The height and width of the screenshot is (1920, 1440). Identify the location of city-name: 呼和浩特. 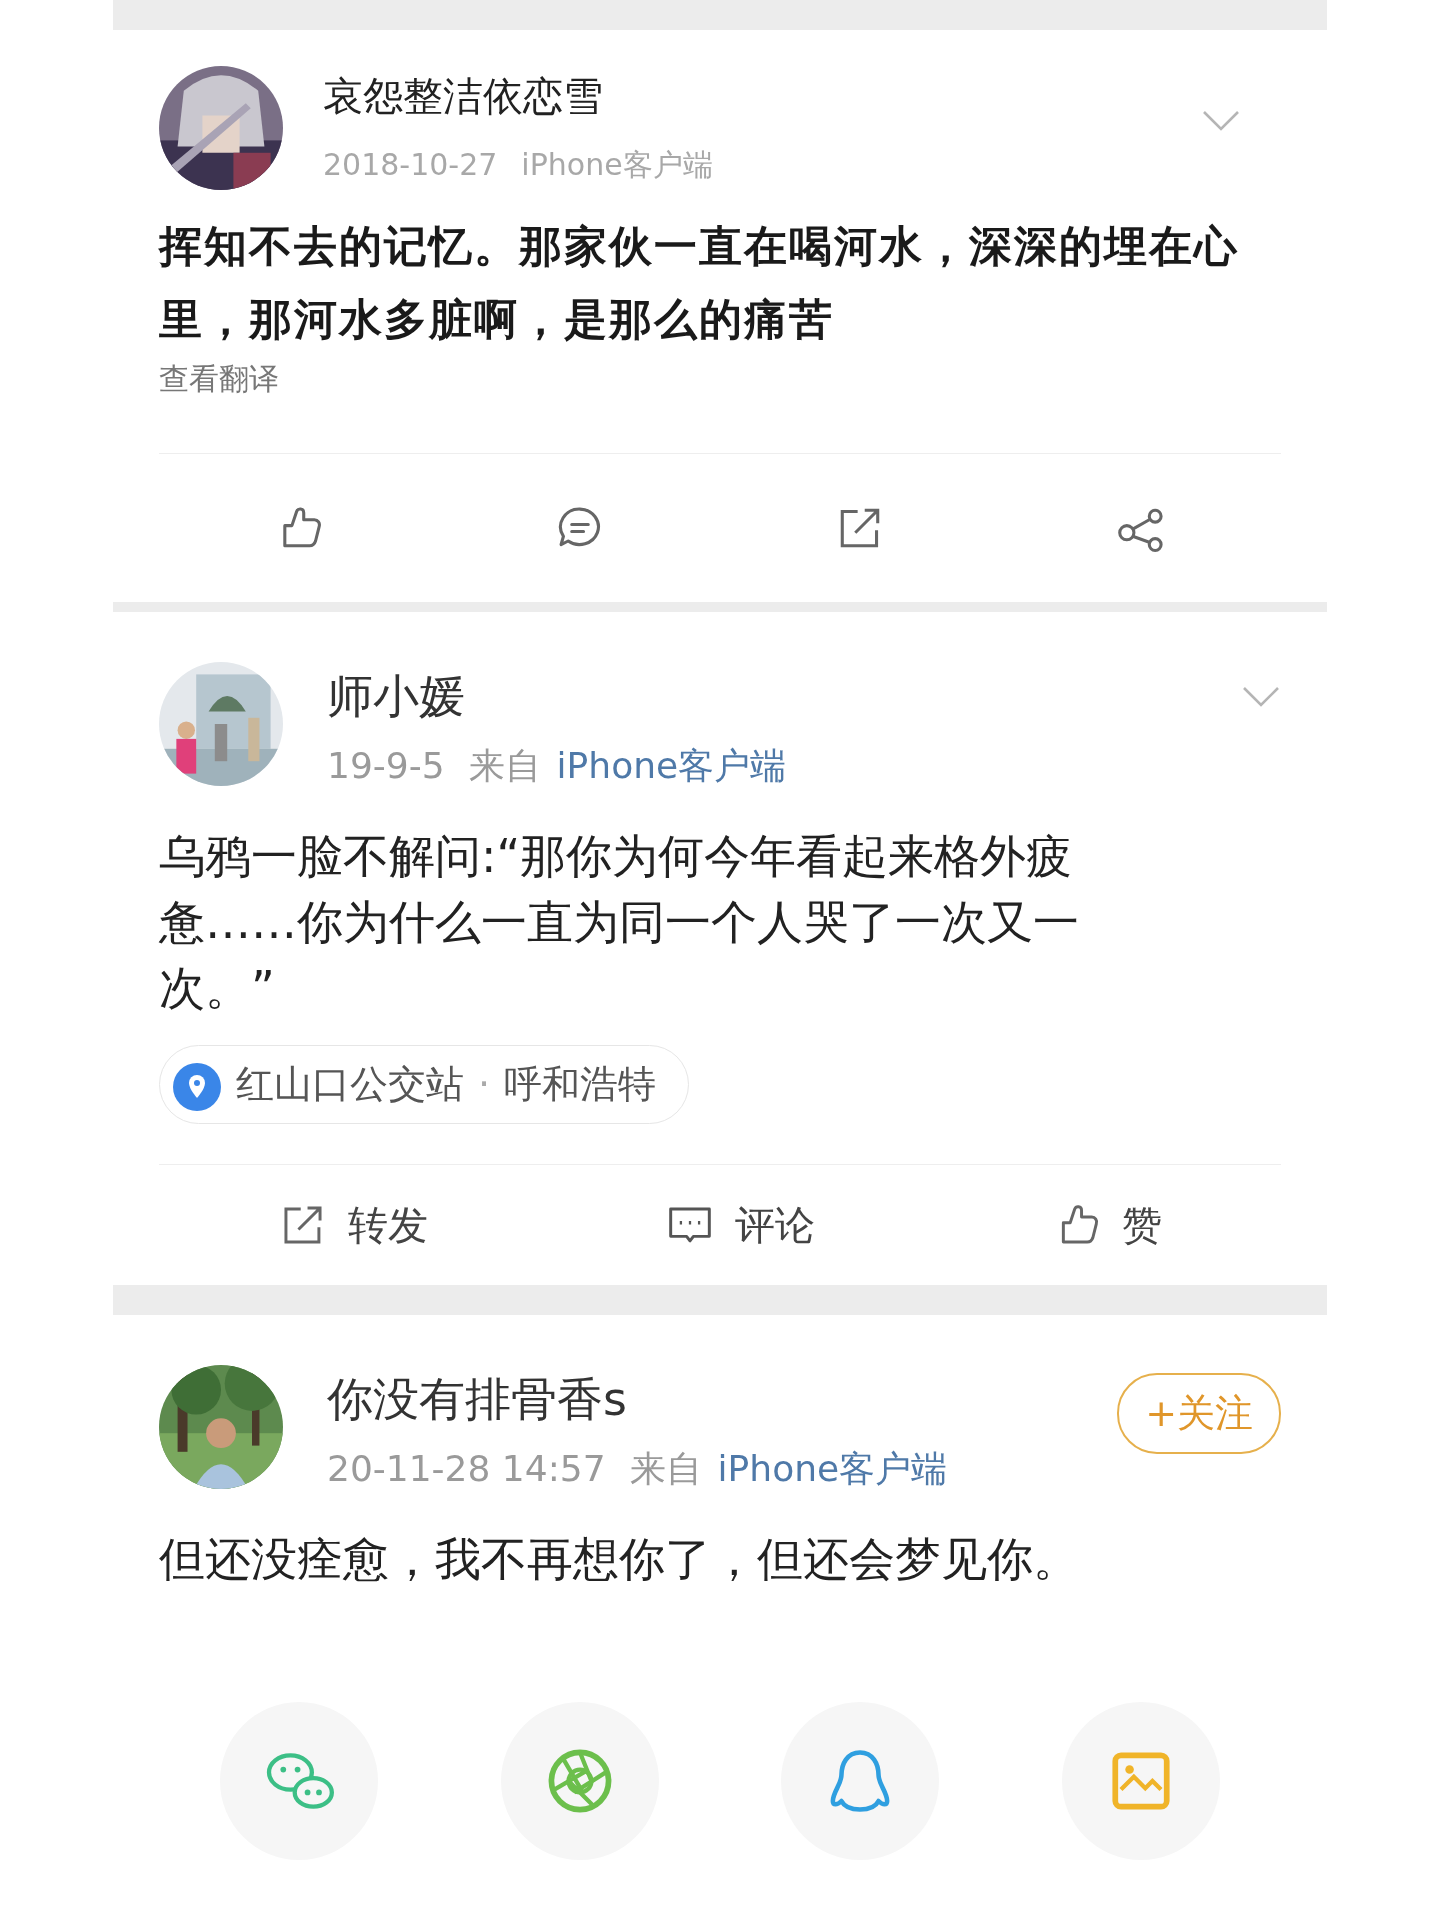
(580, 1085).